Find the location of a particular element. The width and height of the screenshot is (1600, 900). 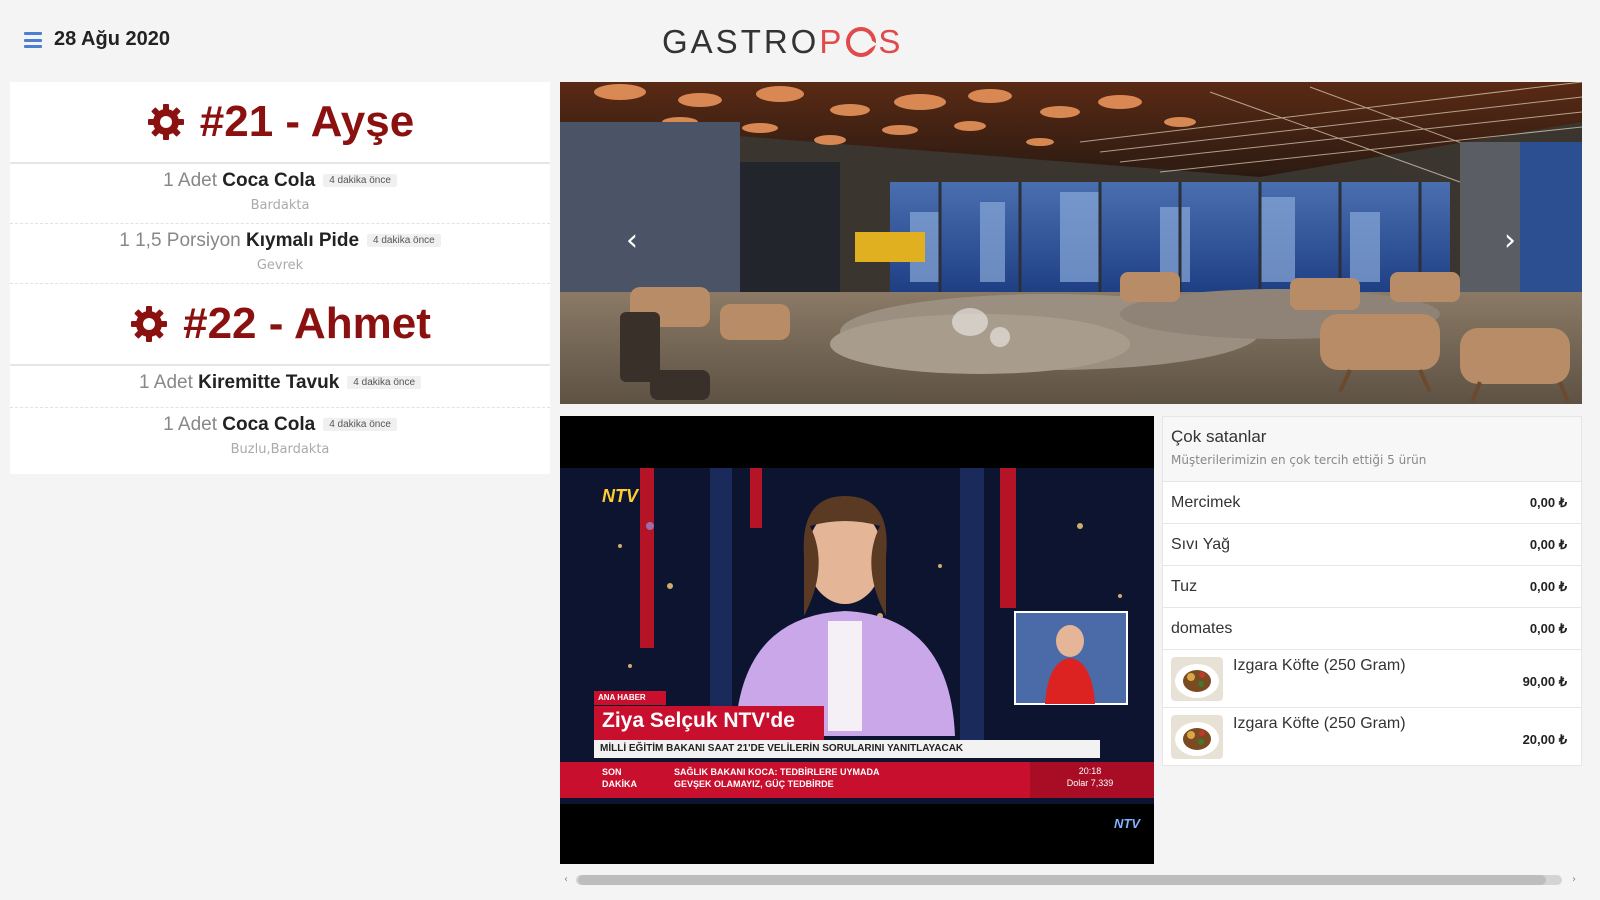

tv-breaking-label: SON DAKİKA is located at coordinates (619, 778).